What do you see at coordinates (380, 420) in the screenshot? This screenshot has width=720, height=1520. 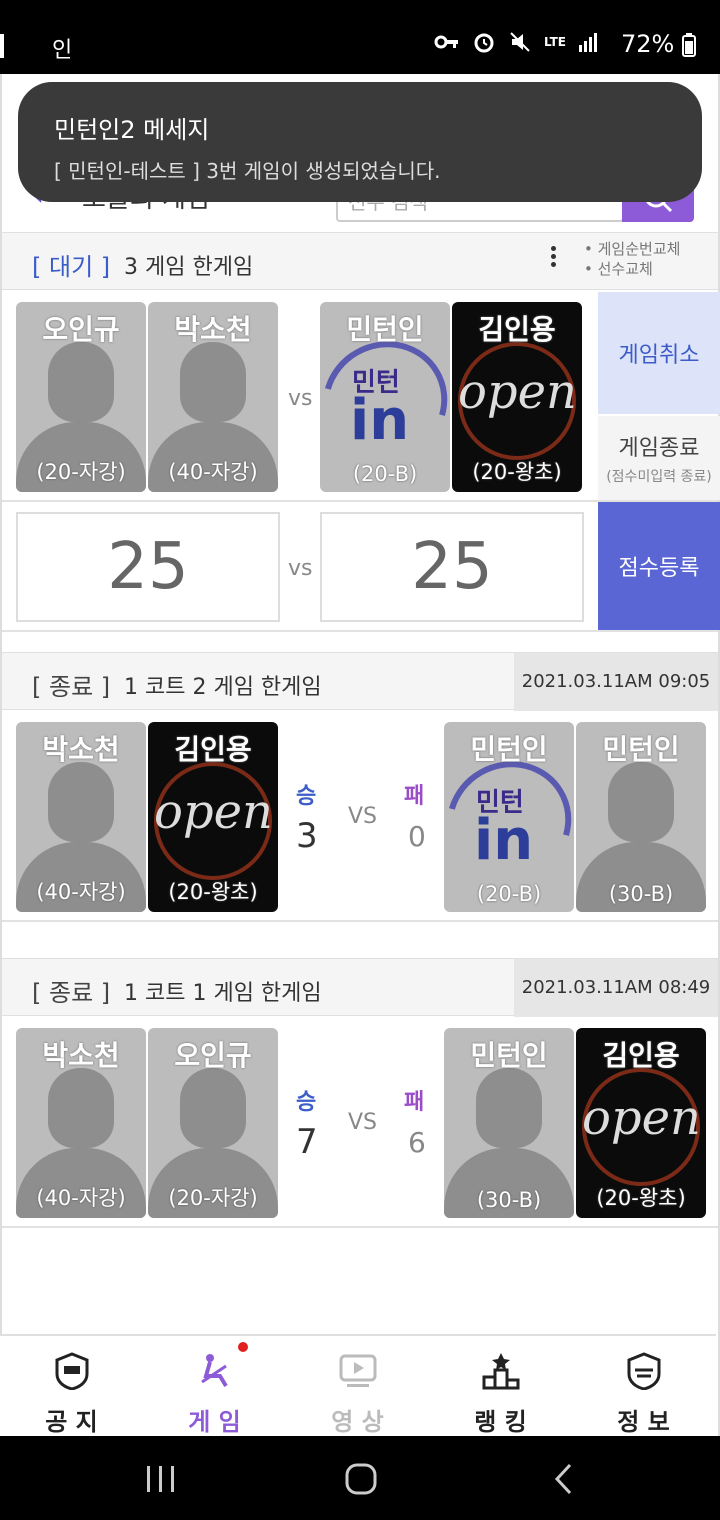 I see `minton-logo-in: in` at bounding box center [380, 420].